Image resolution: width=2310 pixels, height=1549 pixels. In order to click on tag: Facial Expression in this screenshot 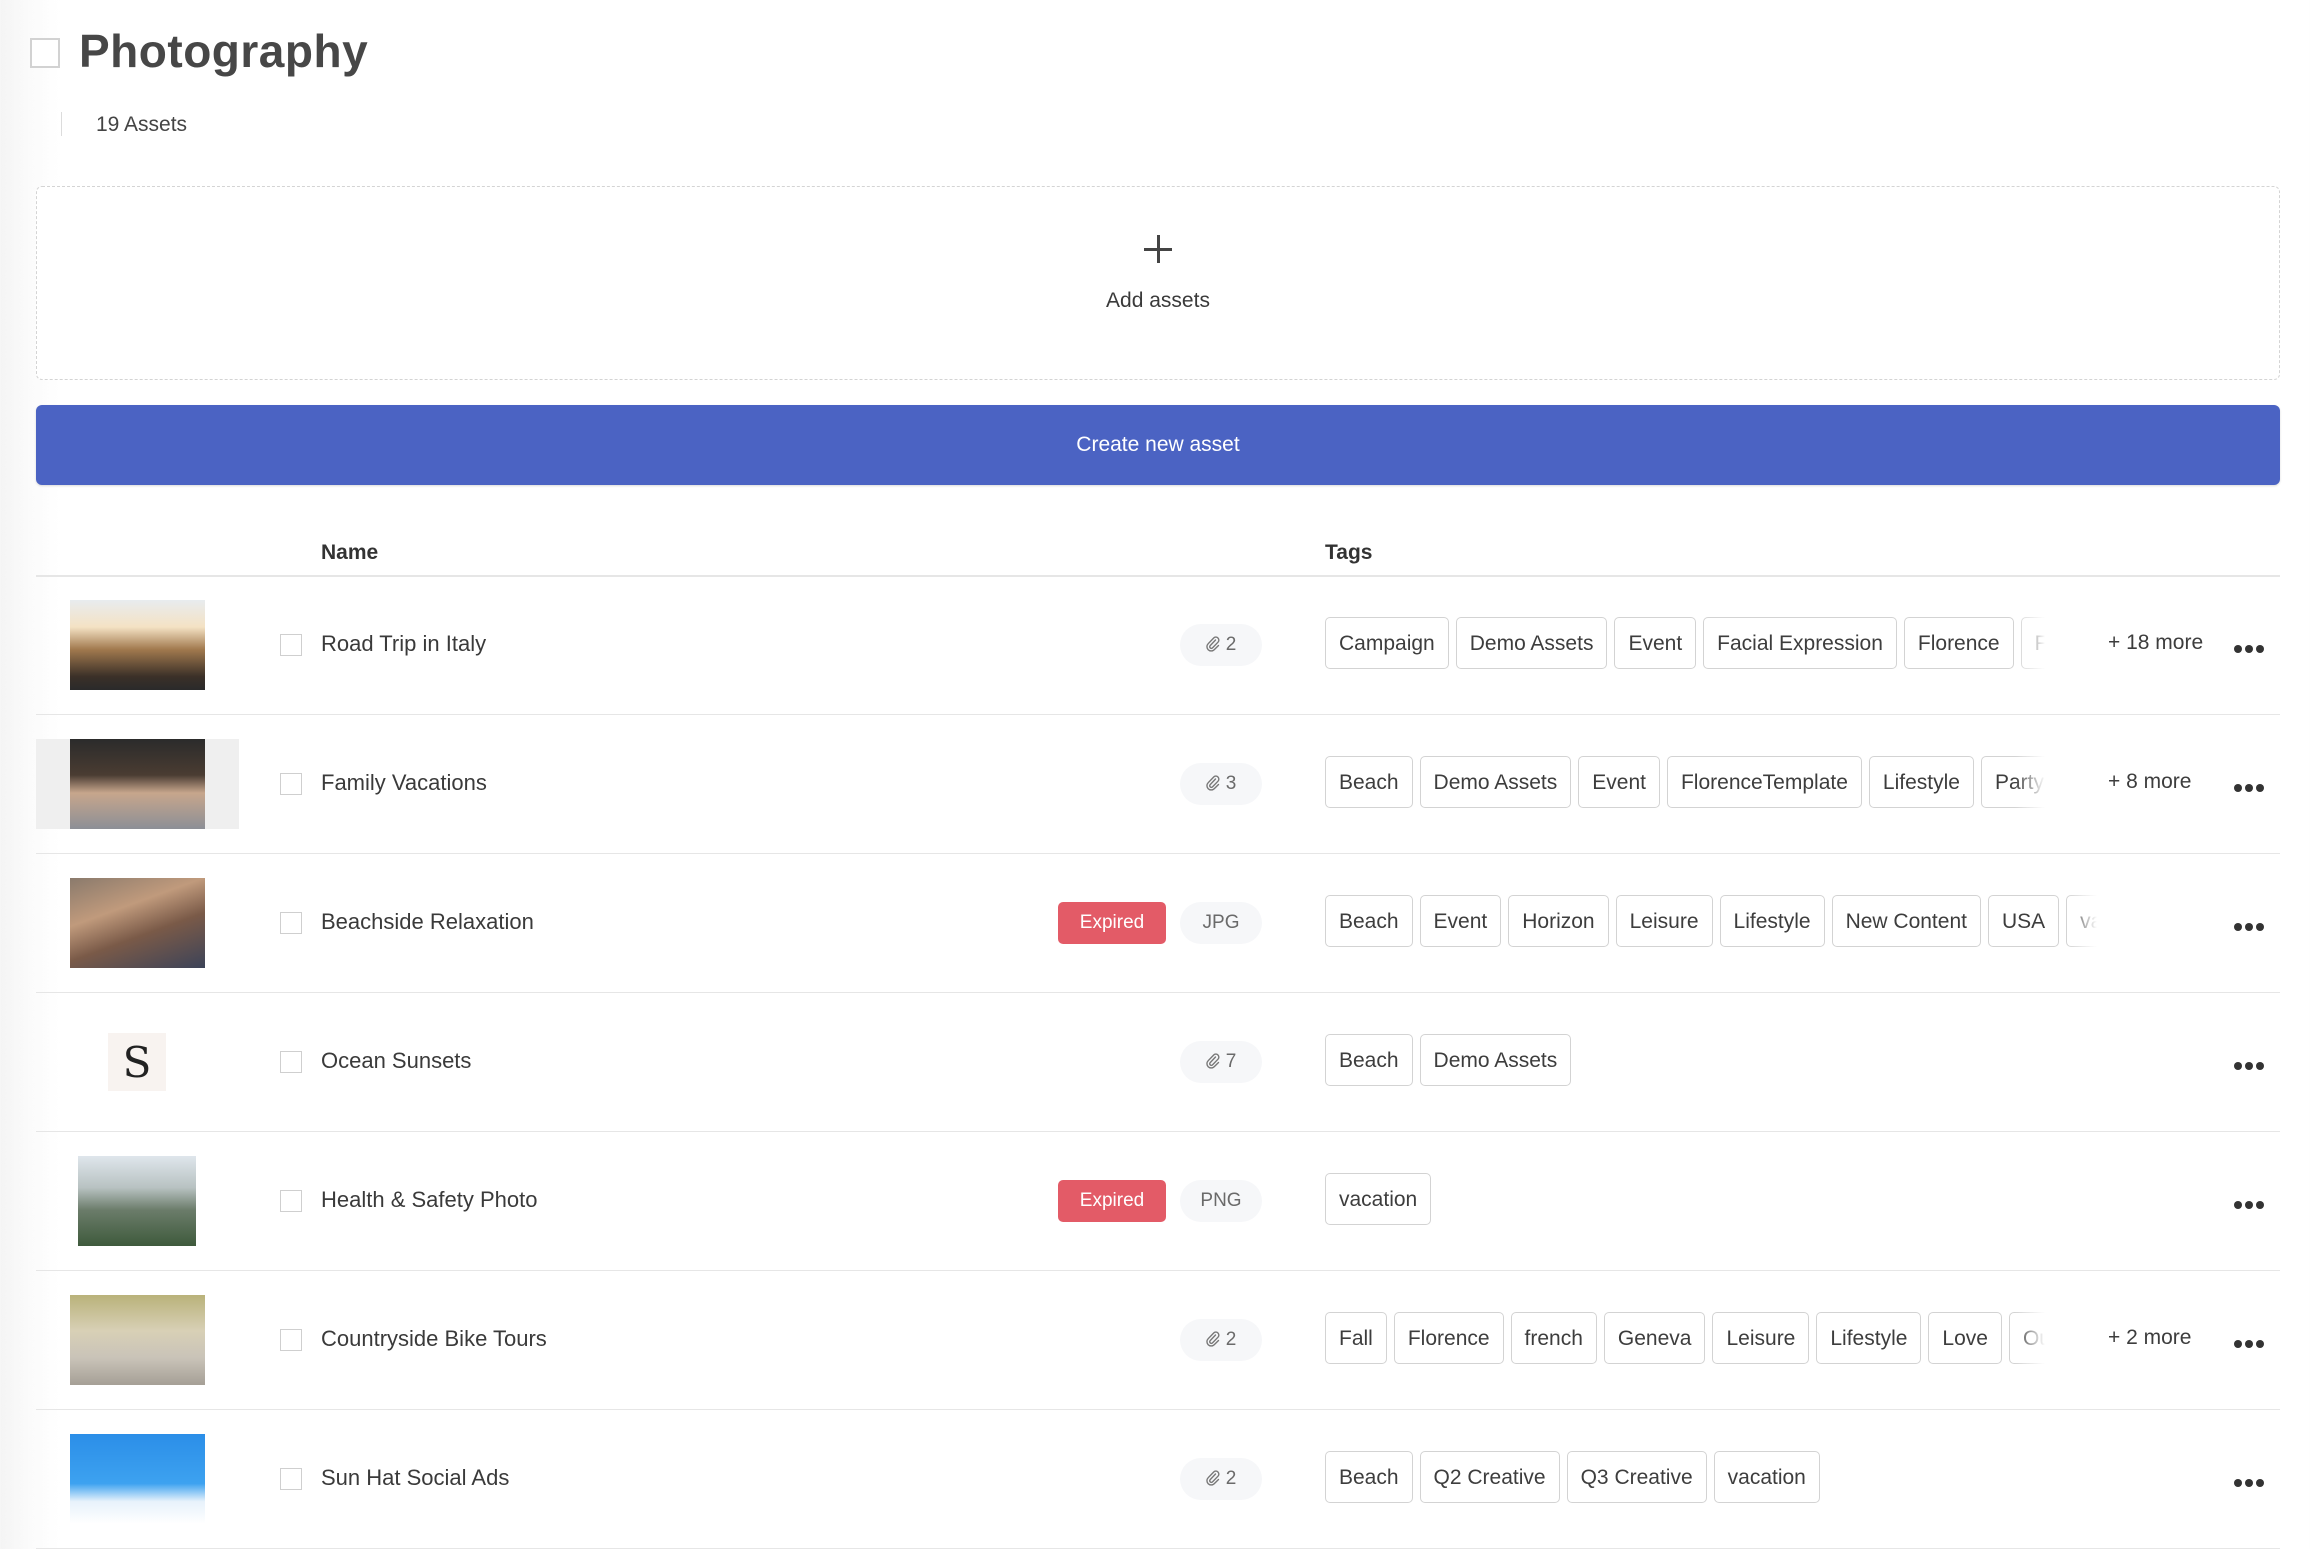, I will do `click(1800, 643)`.